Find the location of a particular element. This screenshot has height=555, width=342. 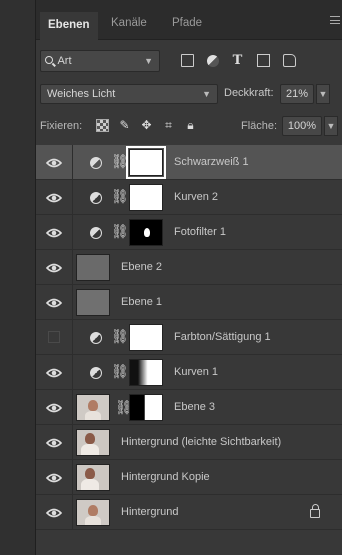

layer-name: Hintergrund is located at coordinates (150, 512).